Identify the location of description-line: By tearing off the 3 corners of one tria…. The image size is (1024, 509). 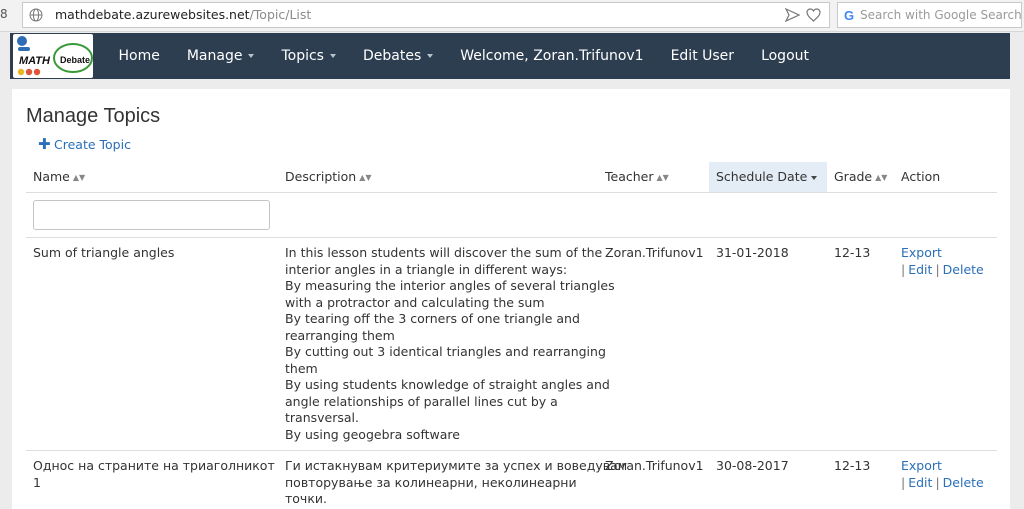
(432, 318).